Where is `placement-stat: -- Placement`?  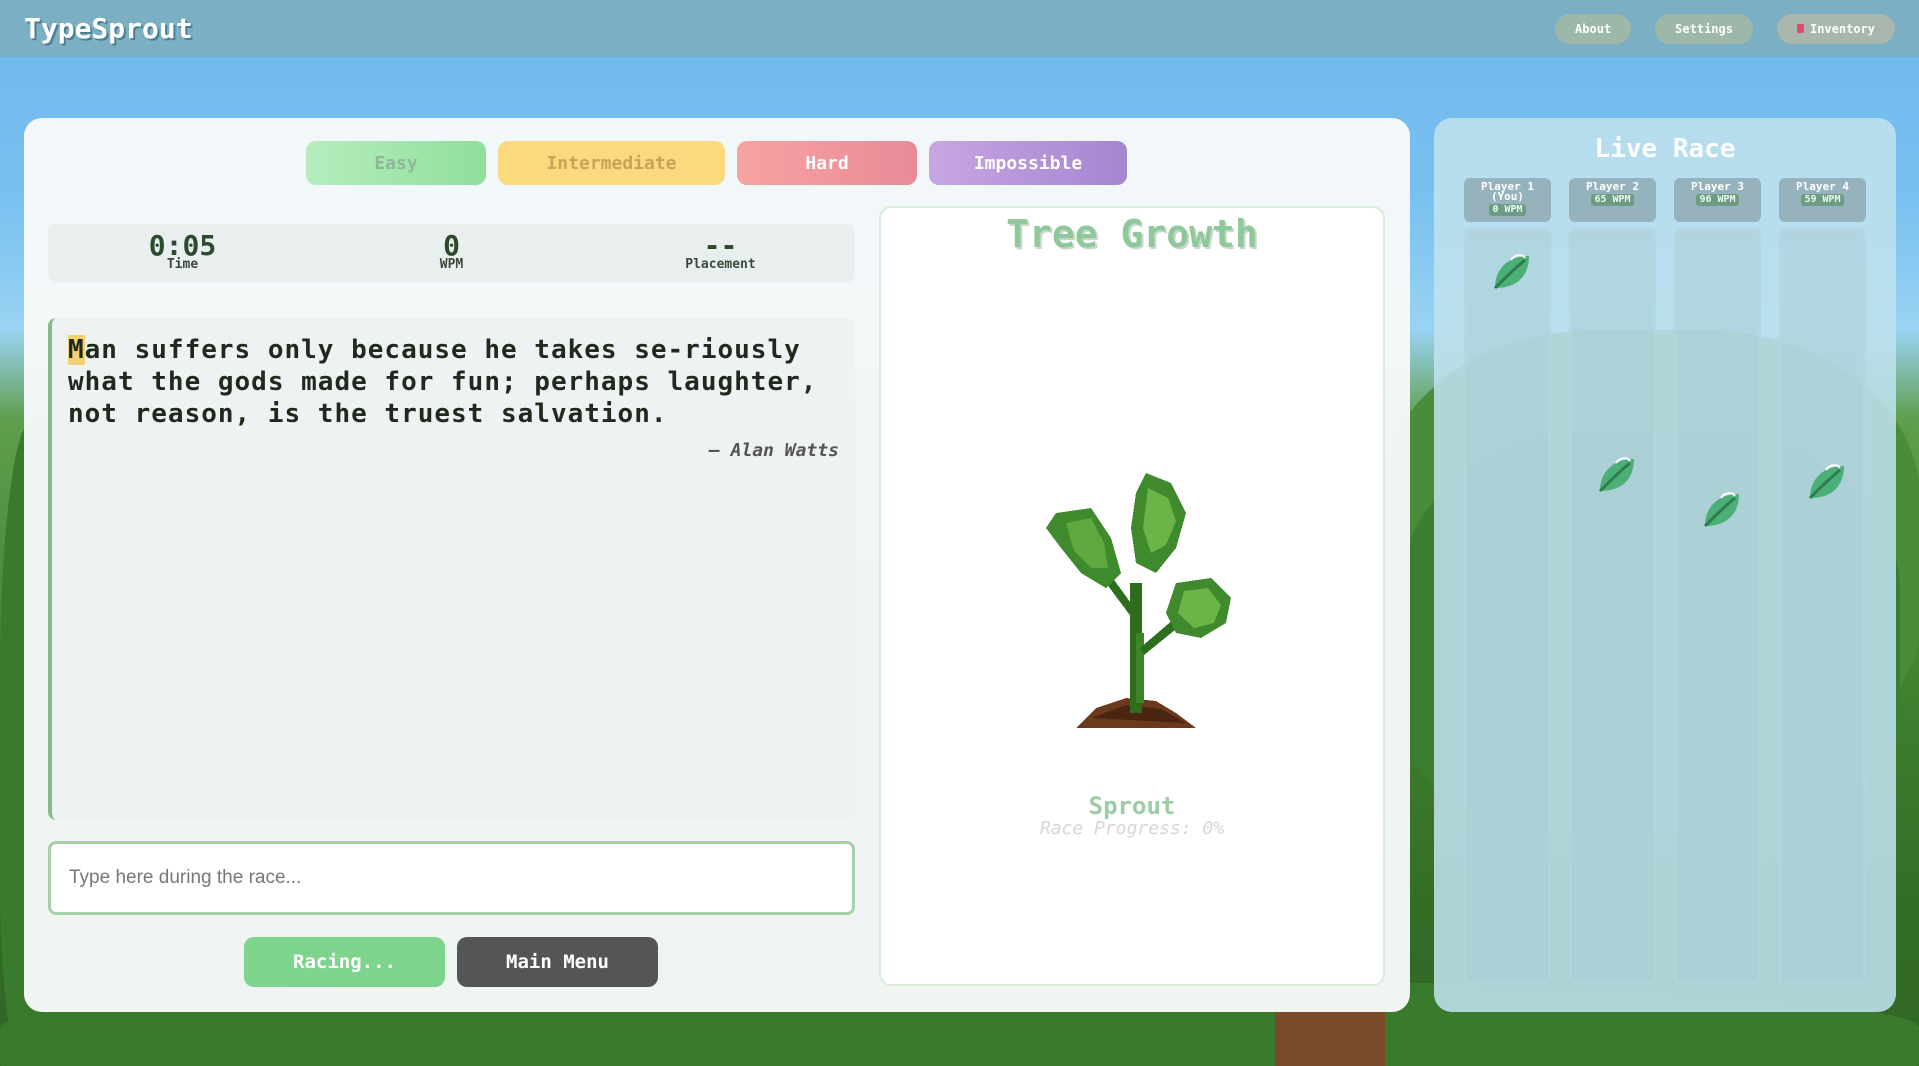
placement-stat: -- Placement is located at coordinates (721, 250).